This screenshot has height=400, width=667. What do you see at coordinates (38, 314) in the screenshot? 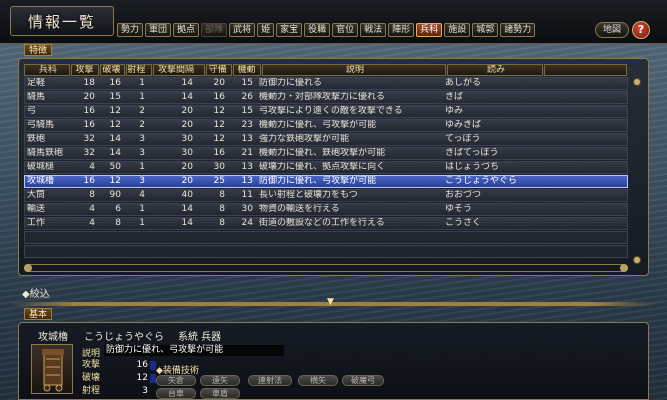
I see `basic-tab-label: 基本` at bounding box center [38, 314].